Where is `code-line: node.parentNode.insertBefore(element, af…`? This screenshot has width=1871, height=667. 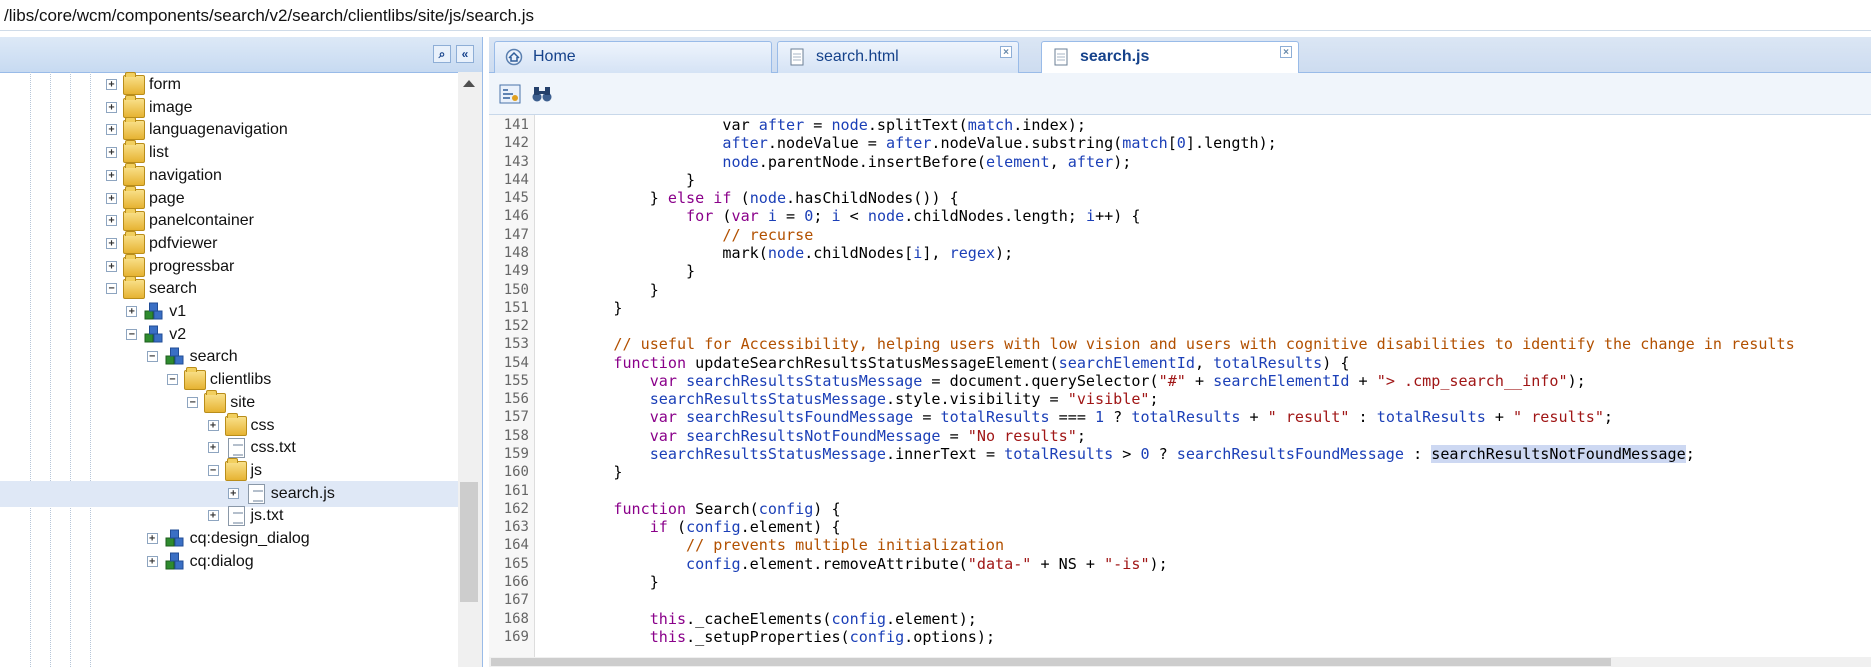 code-line: node.parentNode.insertBefore(element, af… is located at coordinates (854, 162).